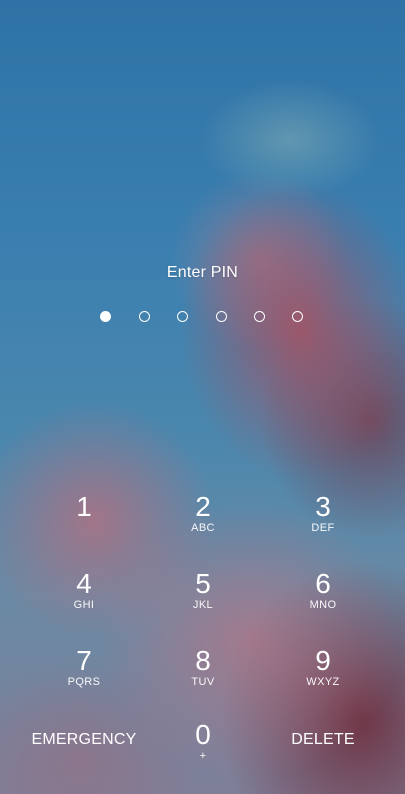  Describe the element at coordinates (84, 583) in the screenshot. I see `key-digit: 4` at that location.